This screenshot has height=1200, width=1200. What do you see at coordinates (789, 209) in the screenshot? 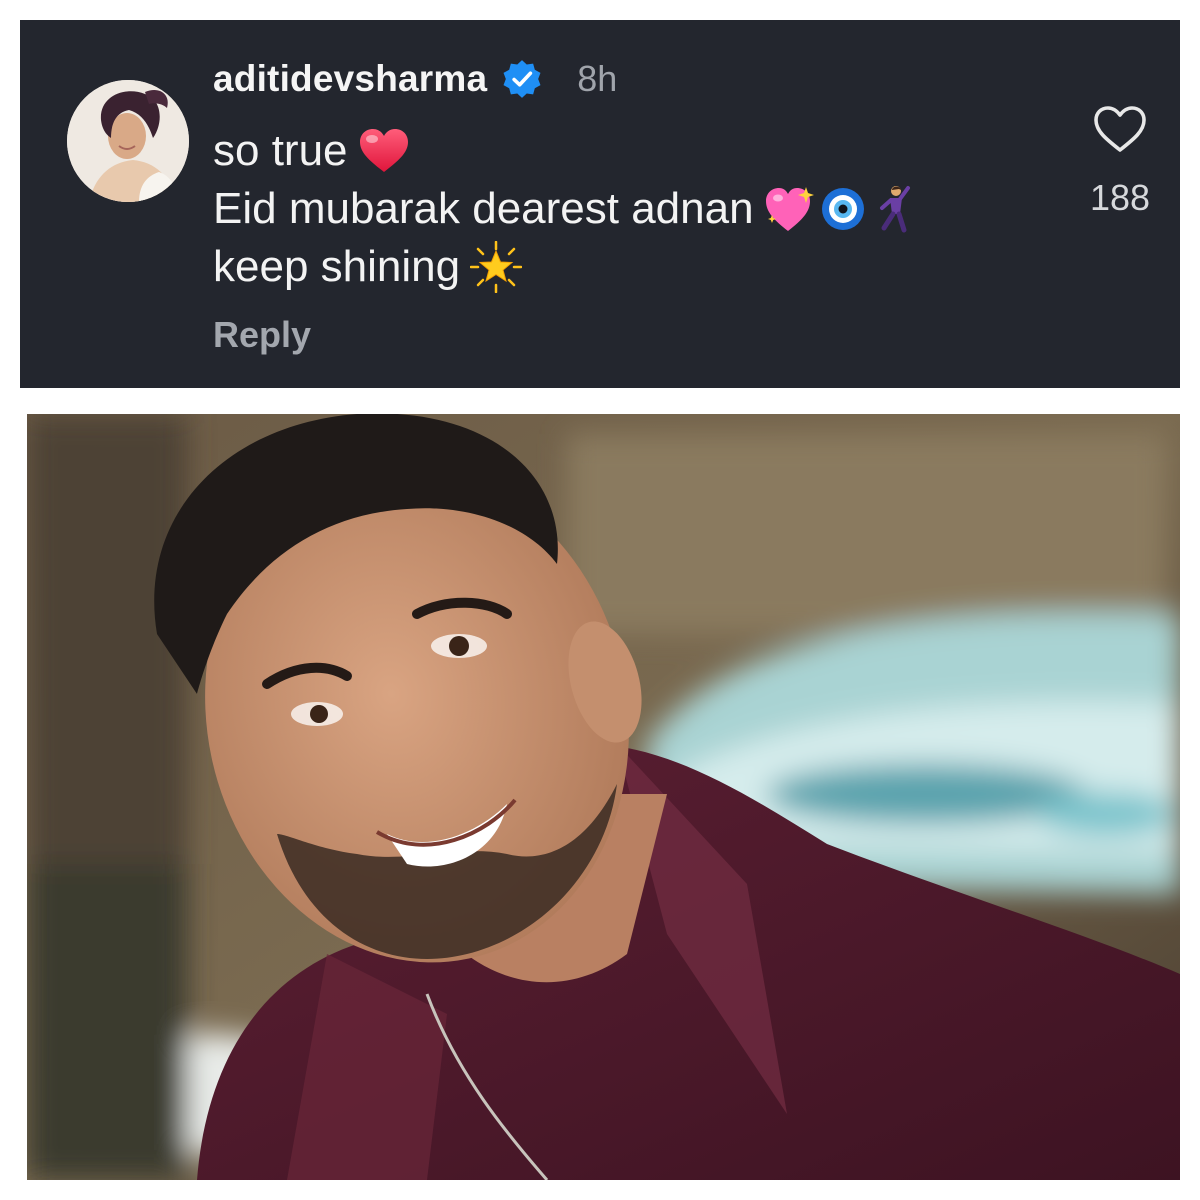
I see `sparkling-heart-icon` at bounding box center [789, 209].